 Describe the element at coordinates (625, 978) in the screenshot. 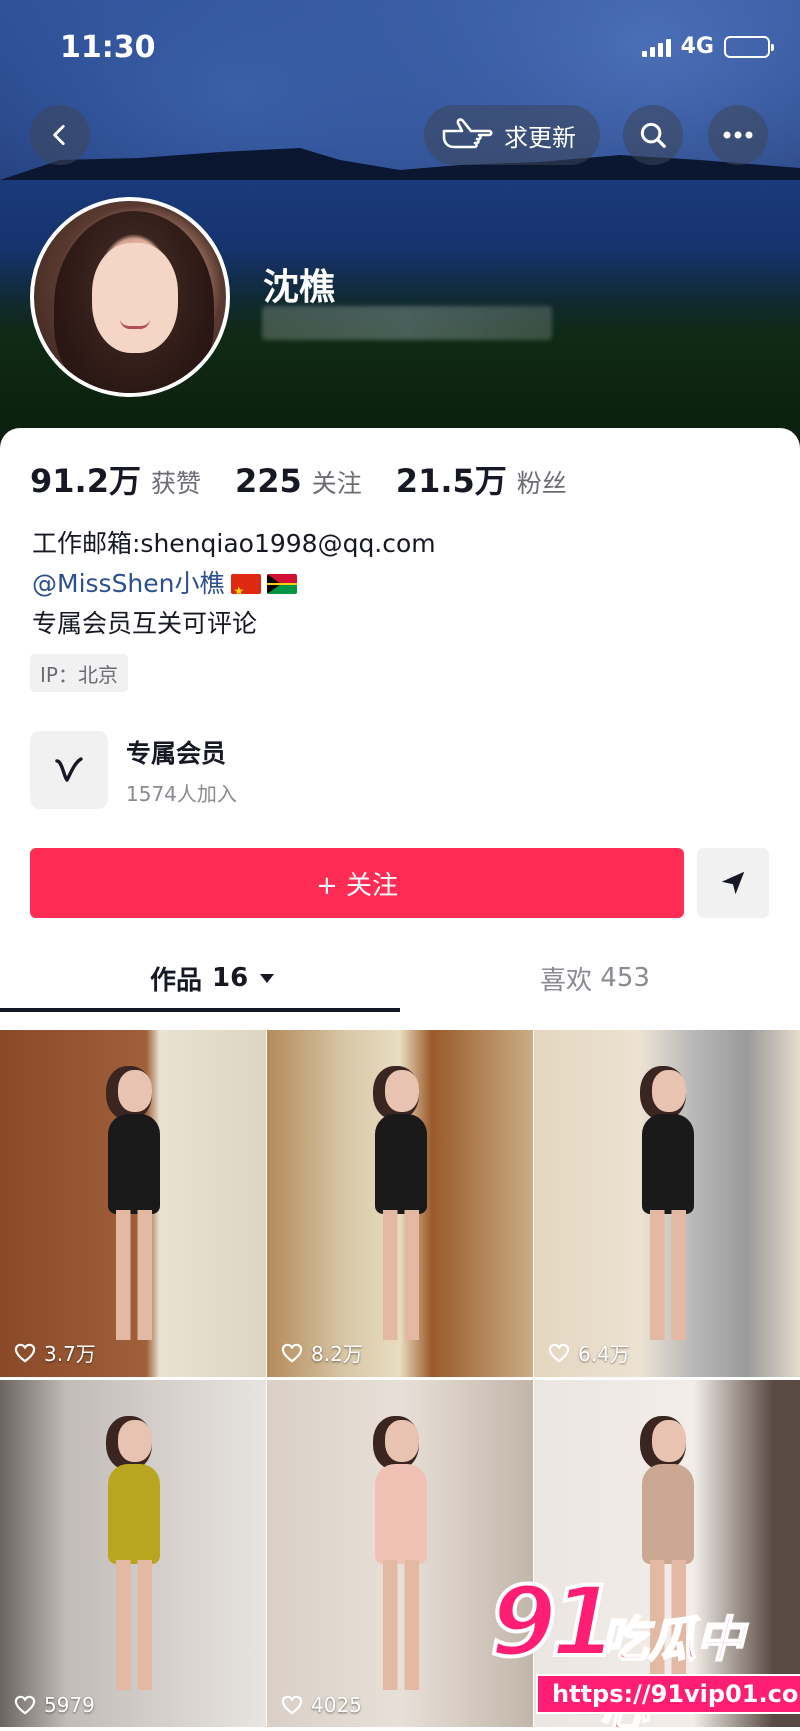

I see `tab-likes-count: 453` at that location.